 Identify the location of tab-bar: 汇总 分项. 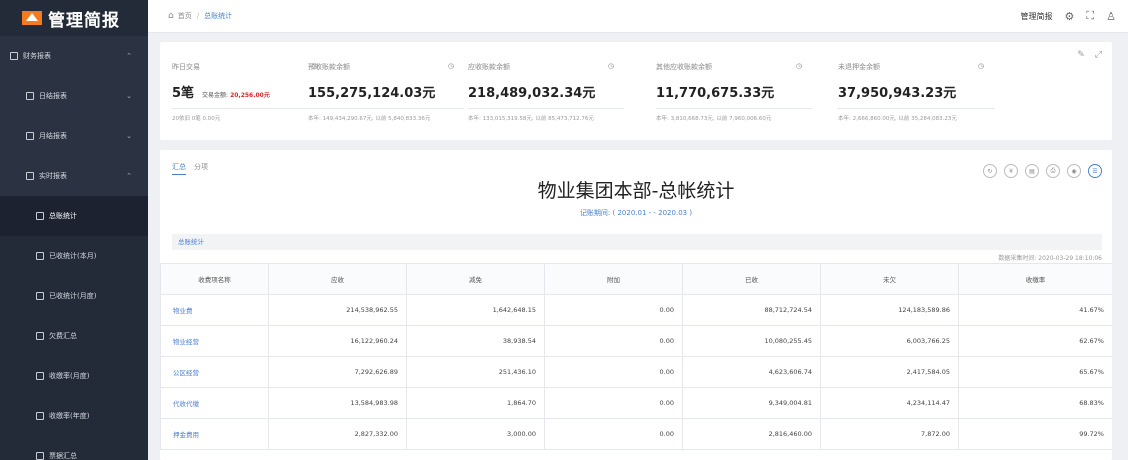
(190, 168).